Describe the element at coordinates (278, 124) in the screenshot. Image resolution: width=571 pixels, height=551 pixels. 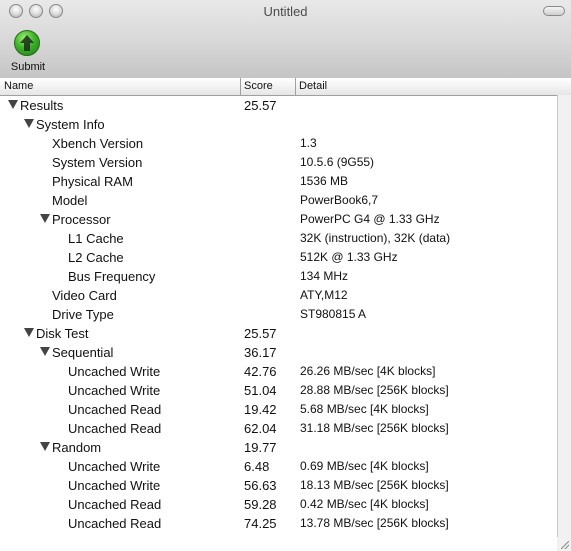
I see `table-row: System Info` at that location.